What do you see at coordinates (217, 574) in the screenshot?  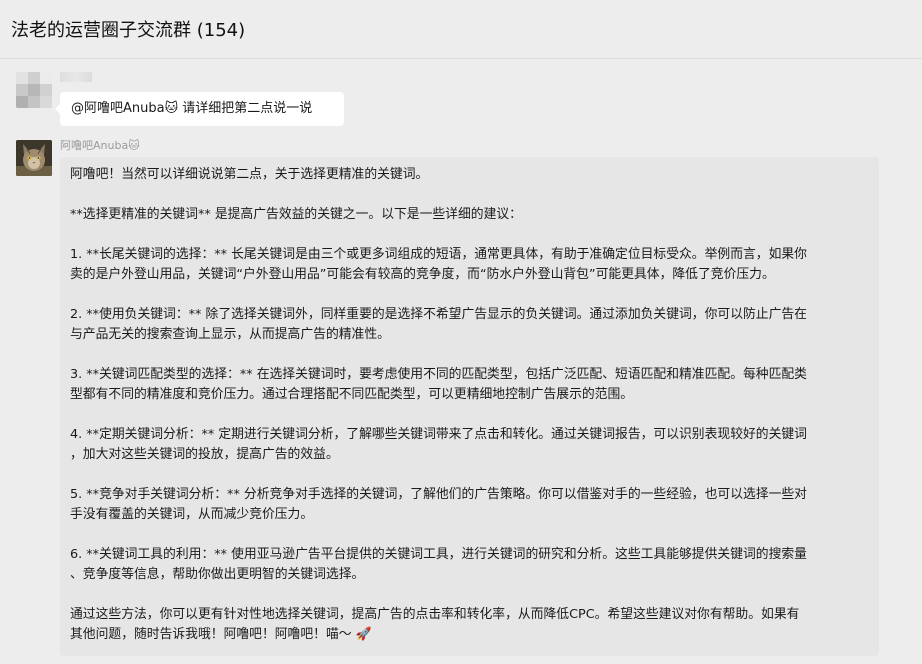 I see `message-line: 、竞争度等信息，帮助你做出更明智的关键词选择。` at bounding box center [217, 574].